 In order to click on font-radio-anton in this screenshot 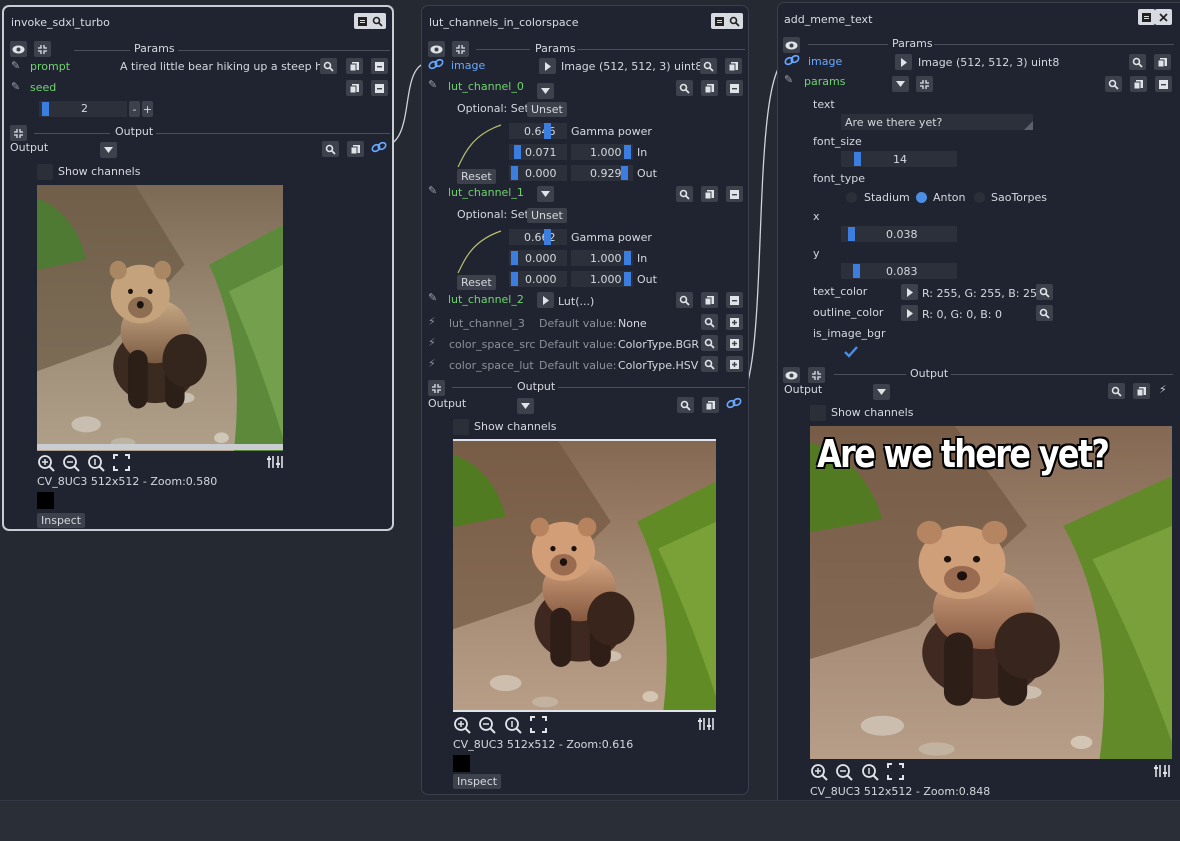, I will do `click(921, 197)`.